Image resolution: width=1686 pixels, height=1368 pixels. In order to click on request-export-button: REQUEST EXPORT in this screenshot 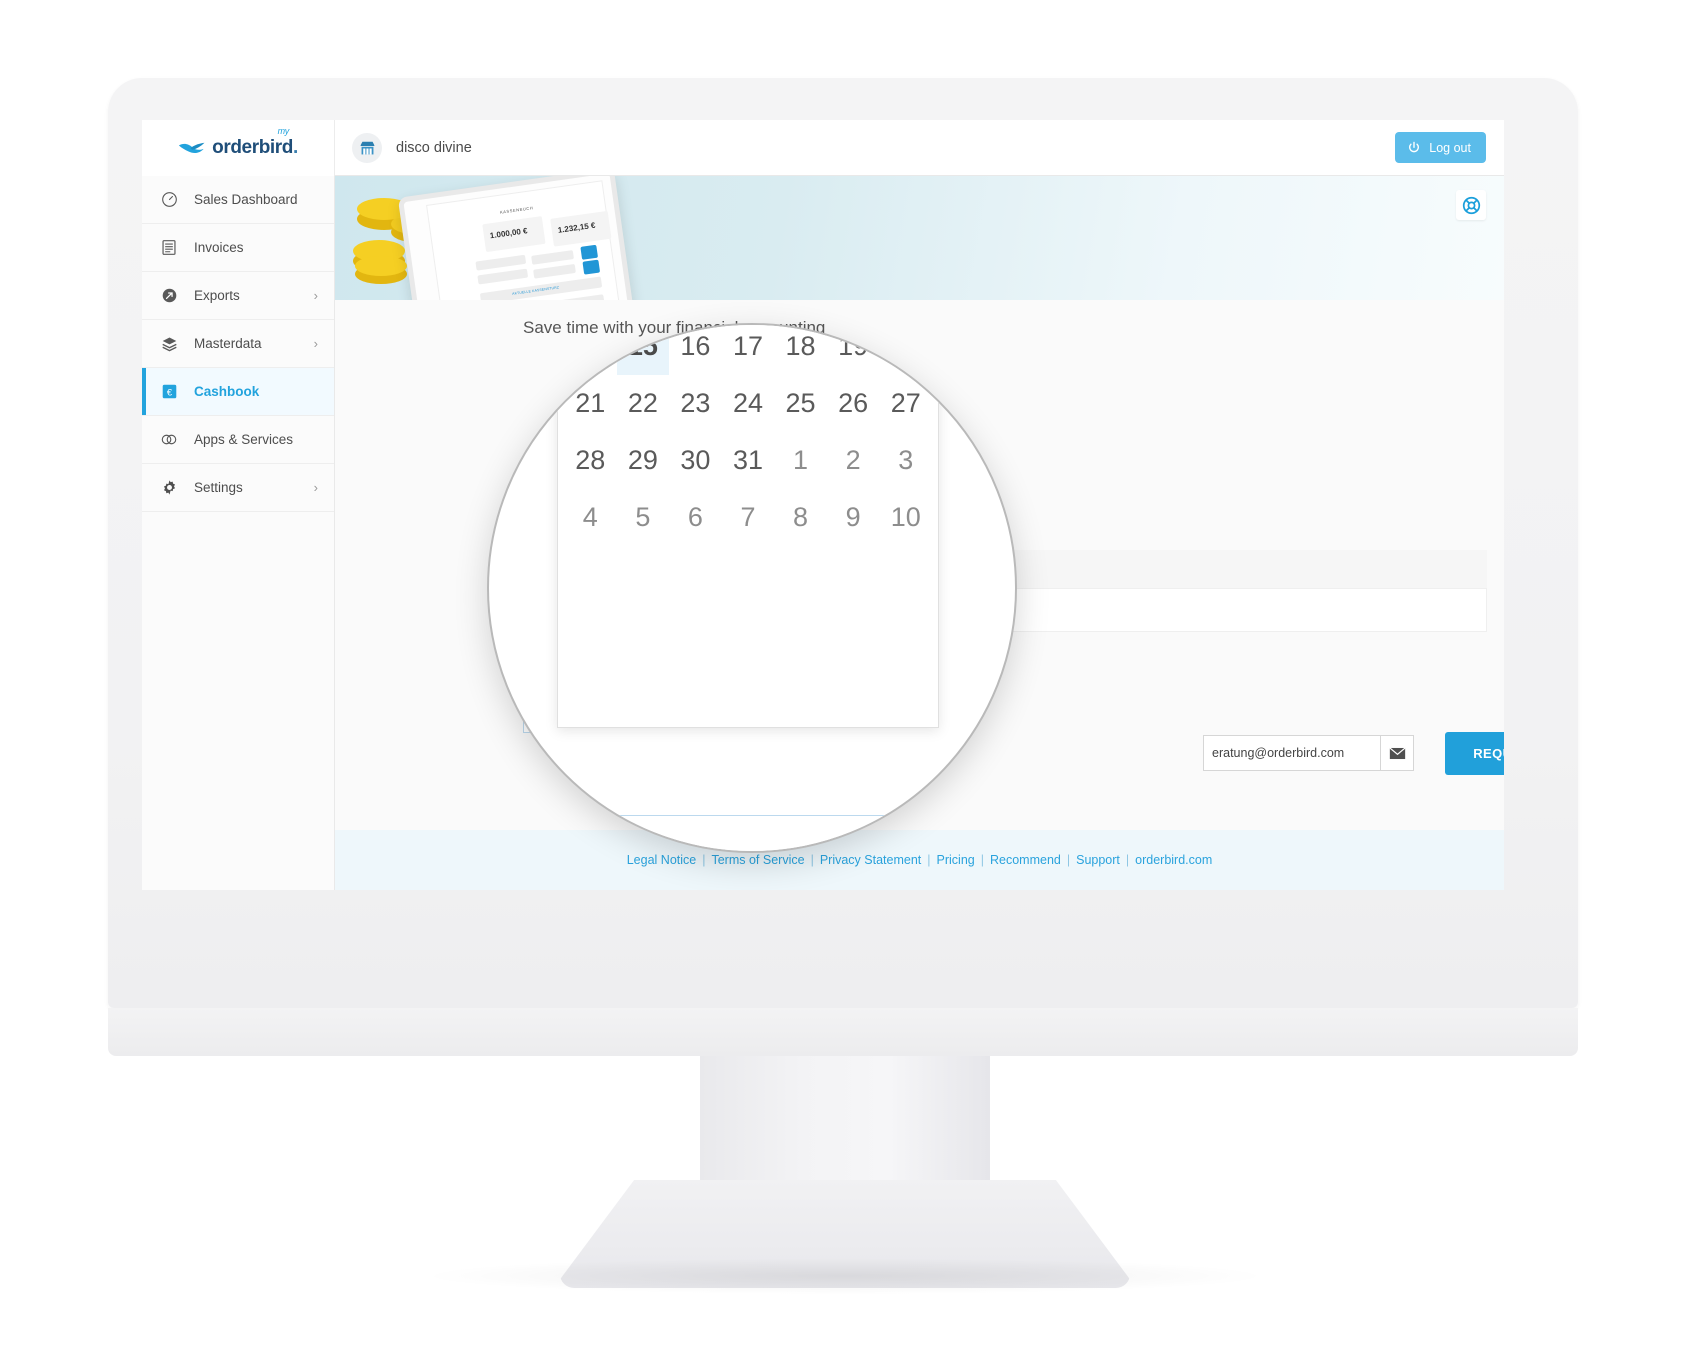, I will do `click(1474, 753)`.